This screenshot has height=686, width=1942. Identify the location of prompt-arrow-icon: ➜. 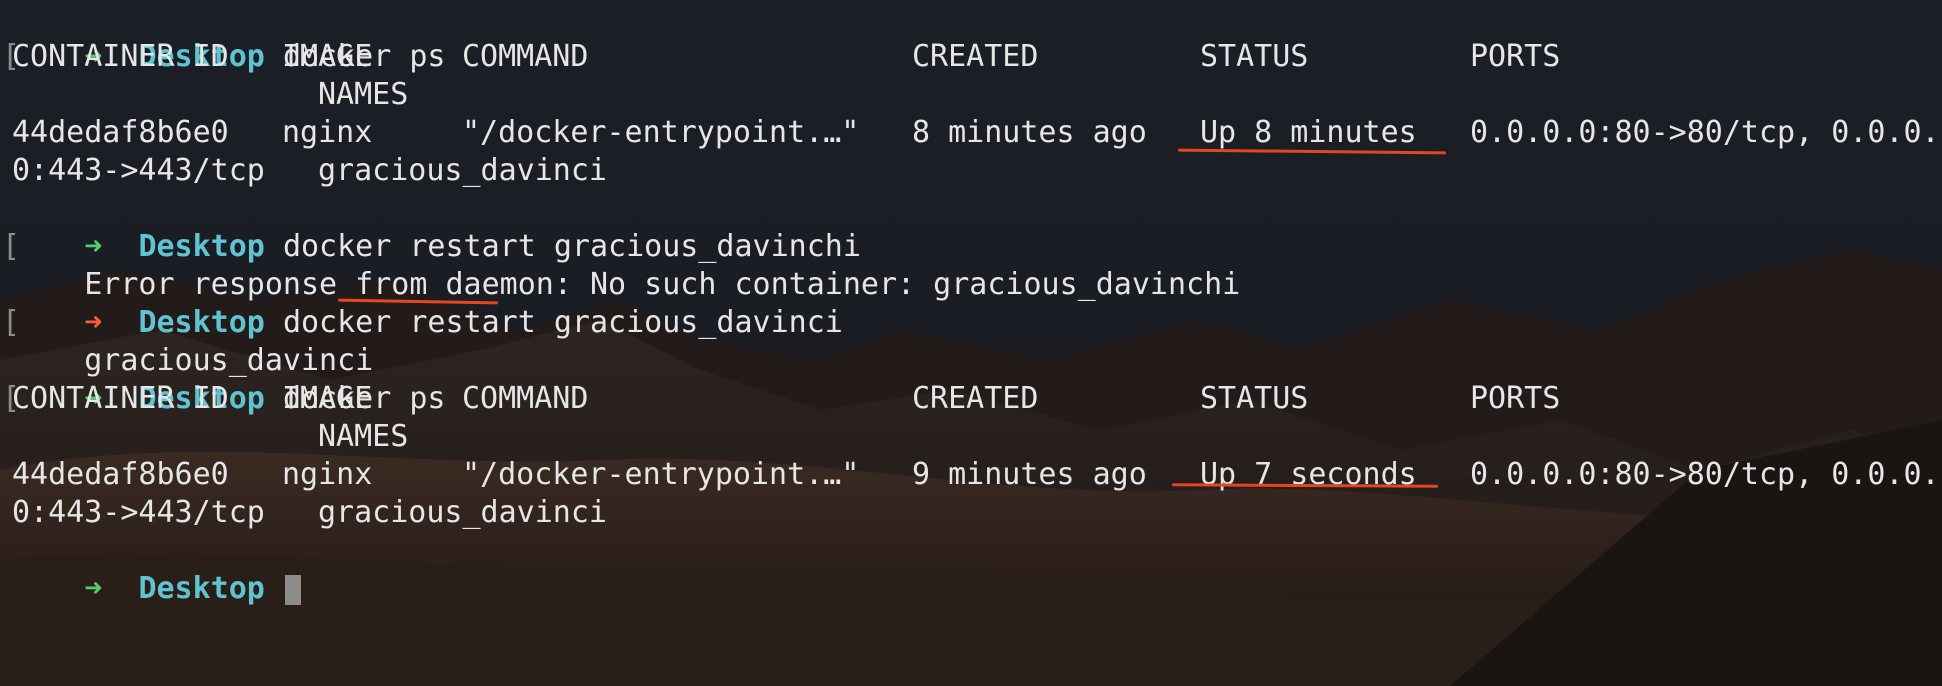
(93, 588).